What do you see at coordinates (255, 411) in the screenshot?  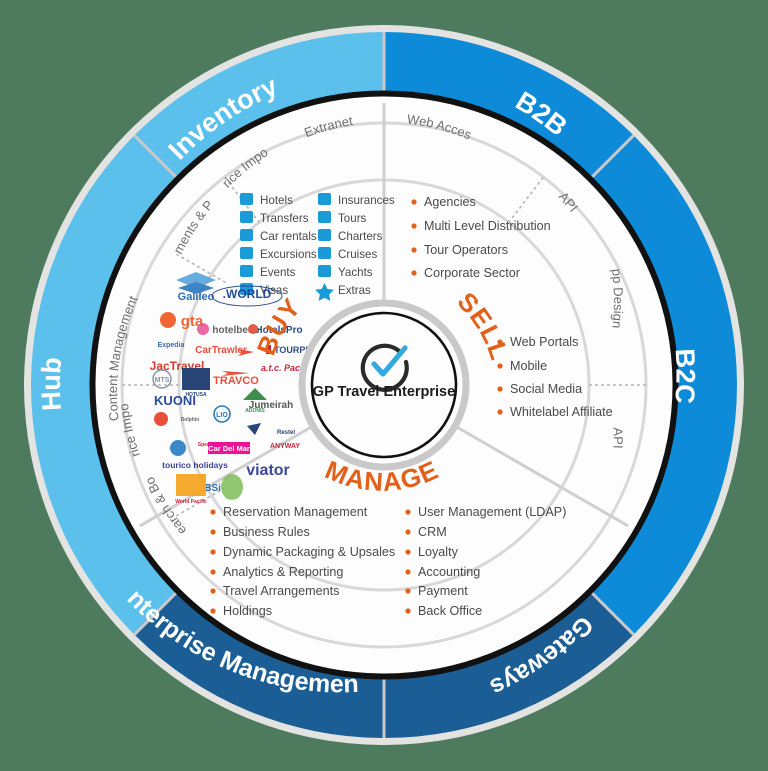 I see `hub-logo: ADONIS` at bounding box center [255, 411].